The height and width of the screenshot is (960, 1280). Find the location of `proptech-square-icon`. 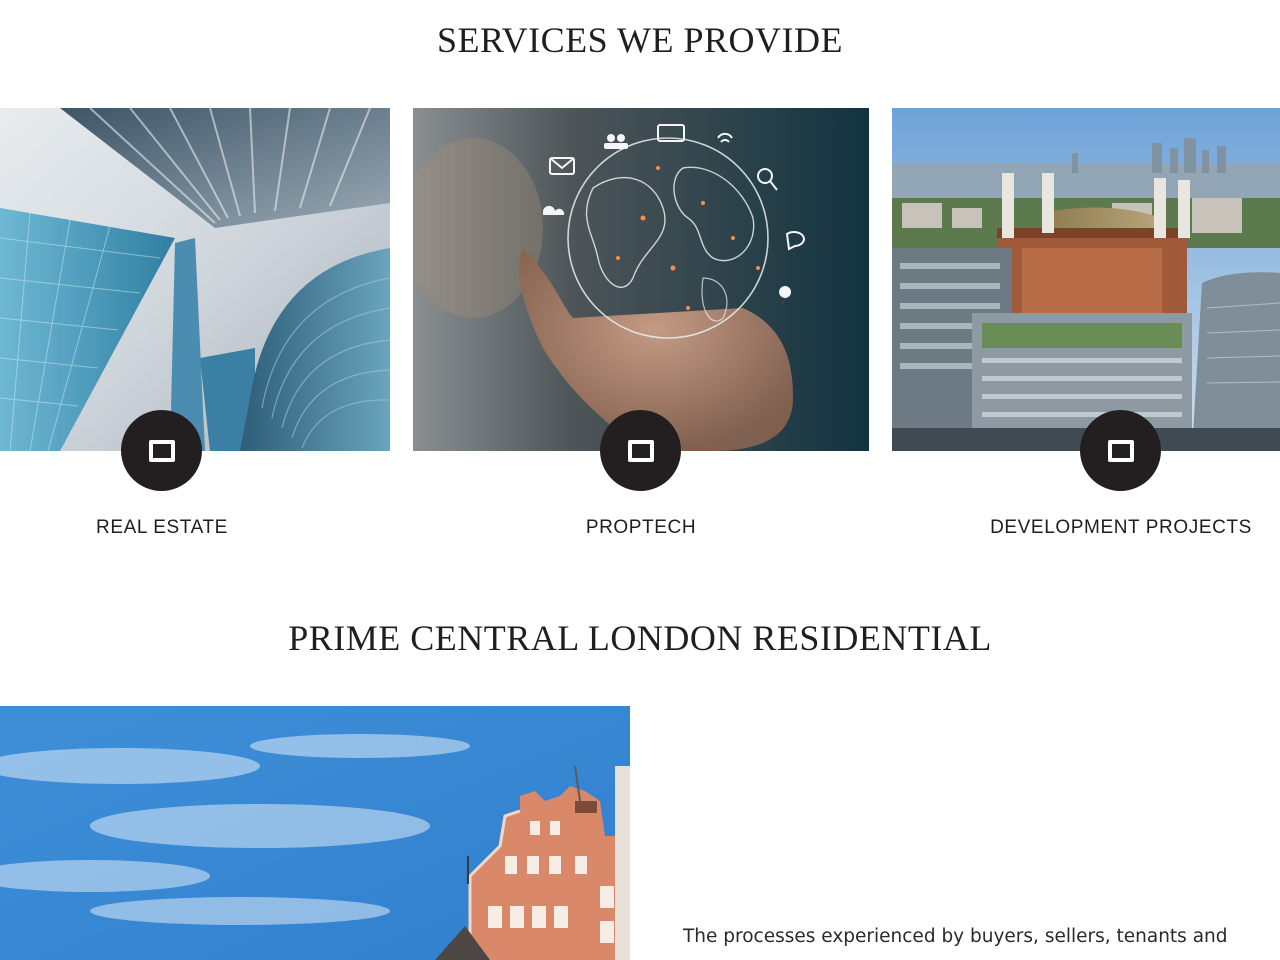

proptech-square-icon is located at coordinates (640, 450).